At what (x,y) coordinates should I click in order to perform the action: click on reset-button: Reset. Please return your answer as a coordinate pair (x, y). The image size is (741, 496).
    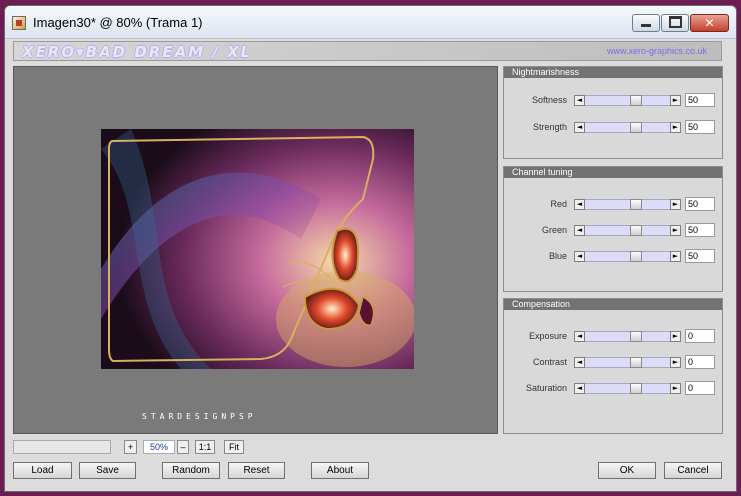
    Looking at the image, I should click on (256, 470).